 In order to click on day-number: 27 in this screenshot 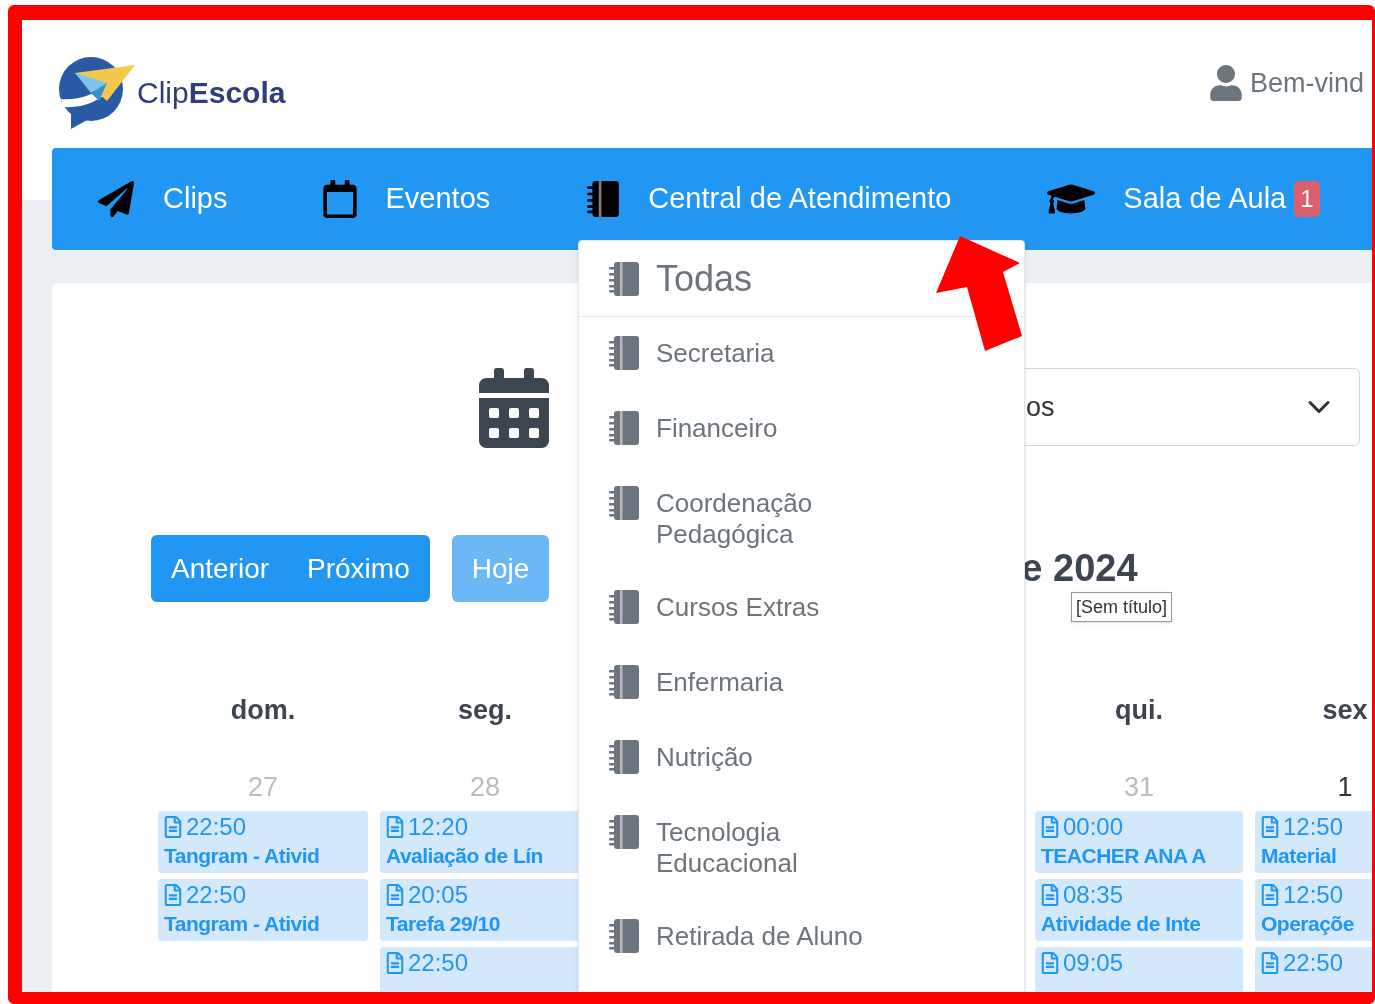, I will do `click(262, 787)`.